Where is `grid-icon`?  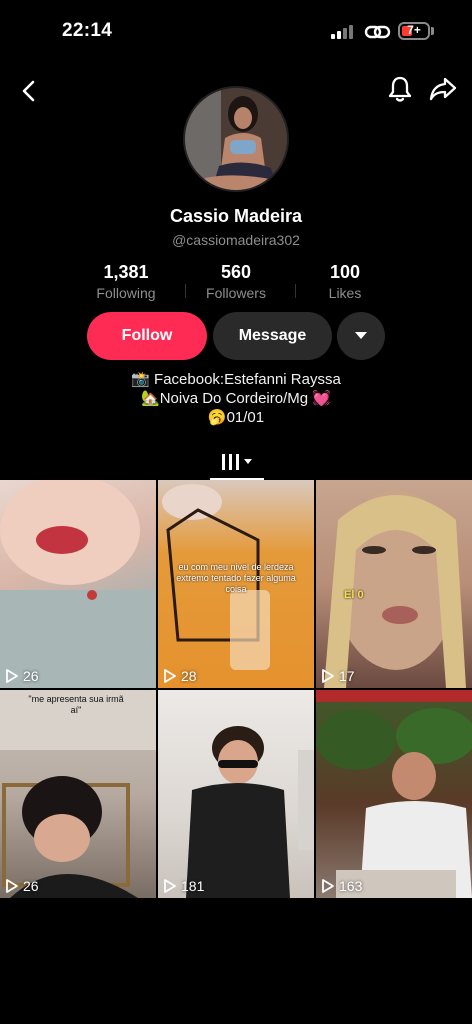 grid-icon is located at coordinates (237, 462).